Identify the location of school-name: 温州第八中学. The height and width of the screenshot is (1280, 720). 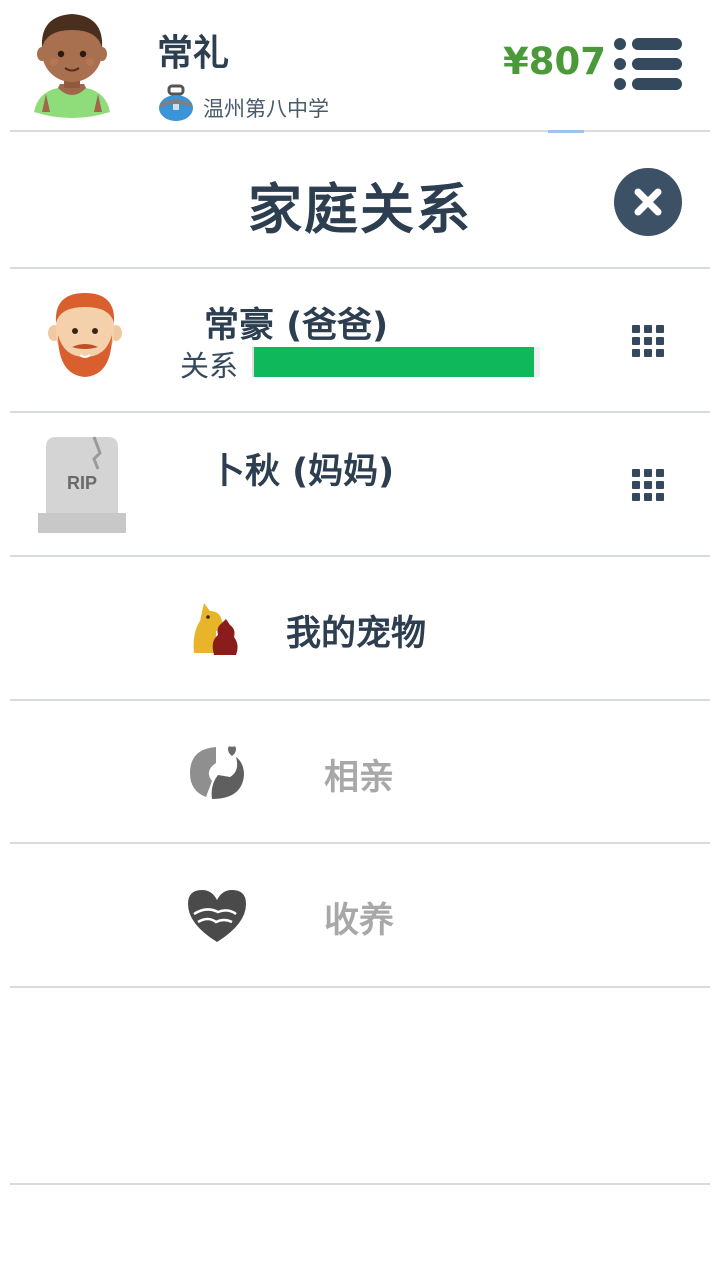
(266, 109).